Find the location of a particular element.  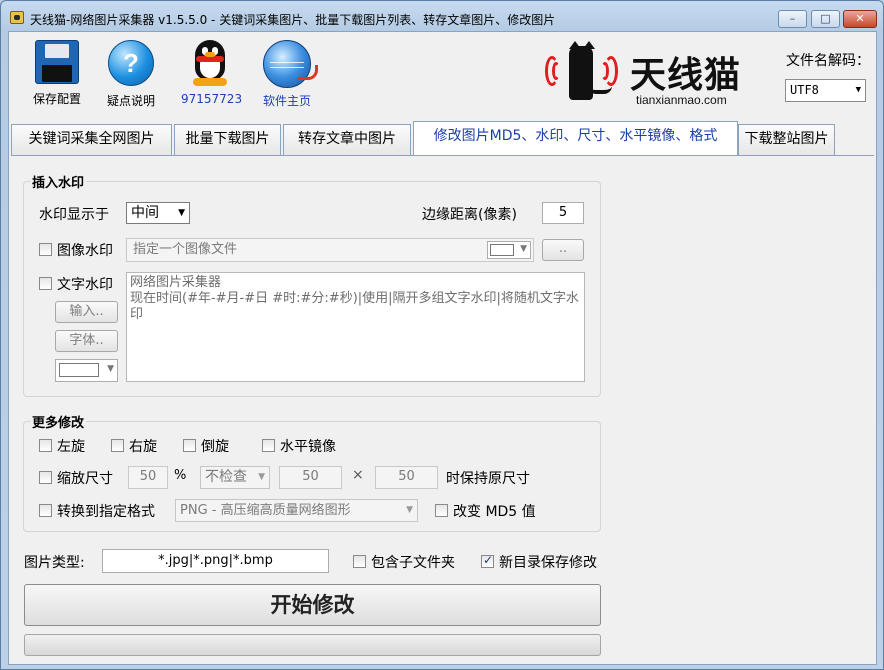

scale-width-input: 50 is located at coordinates (310, 477).